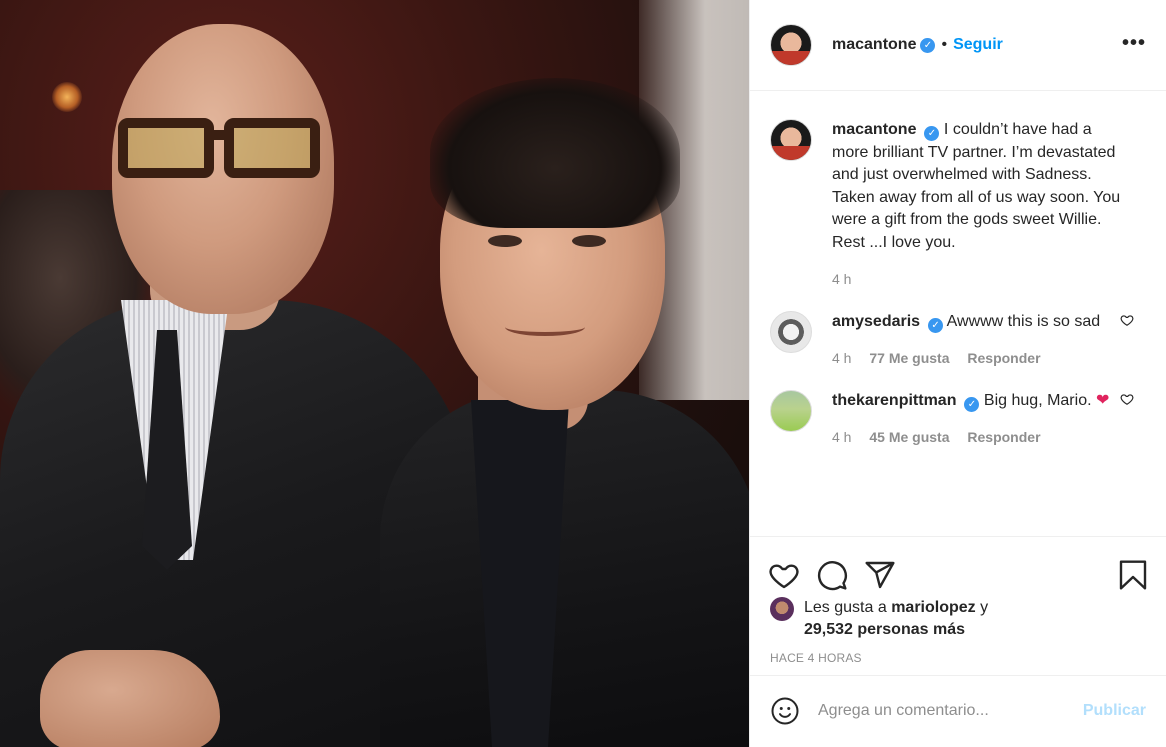 Image resolution: width=1166 pixels, height=747 pixels. What do you see at coordinates (1114, 711) in the screenshot?
I see `publish-button: Publicar` at bounding box center [1114, 711].